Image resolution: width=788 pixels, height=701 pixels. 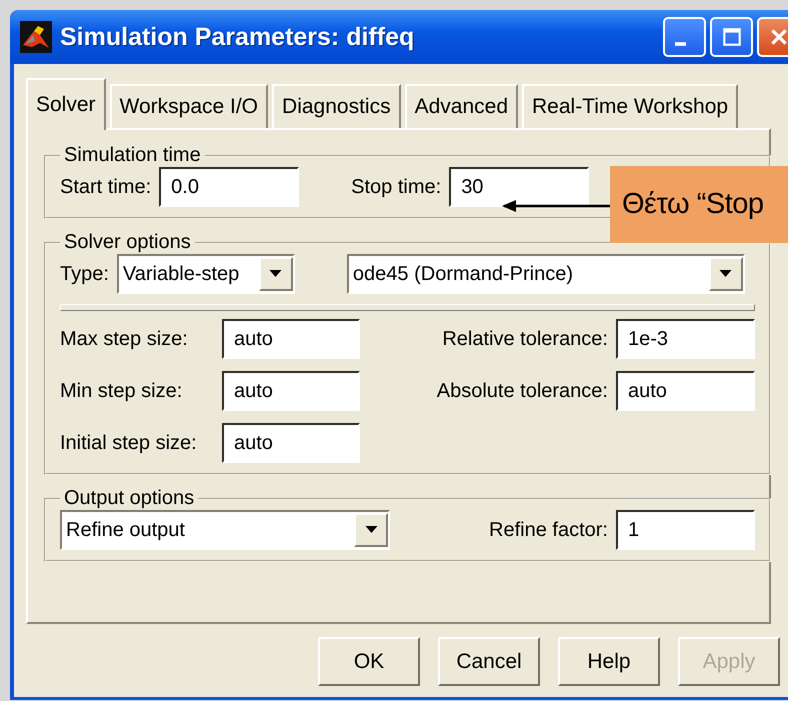 I want to click on dropdown: Variable-step, so click(x=205, y=274).